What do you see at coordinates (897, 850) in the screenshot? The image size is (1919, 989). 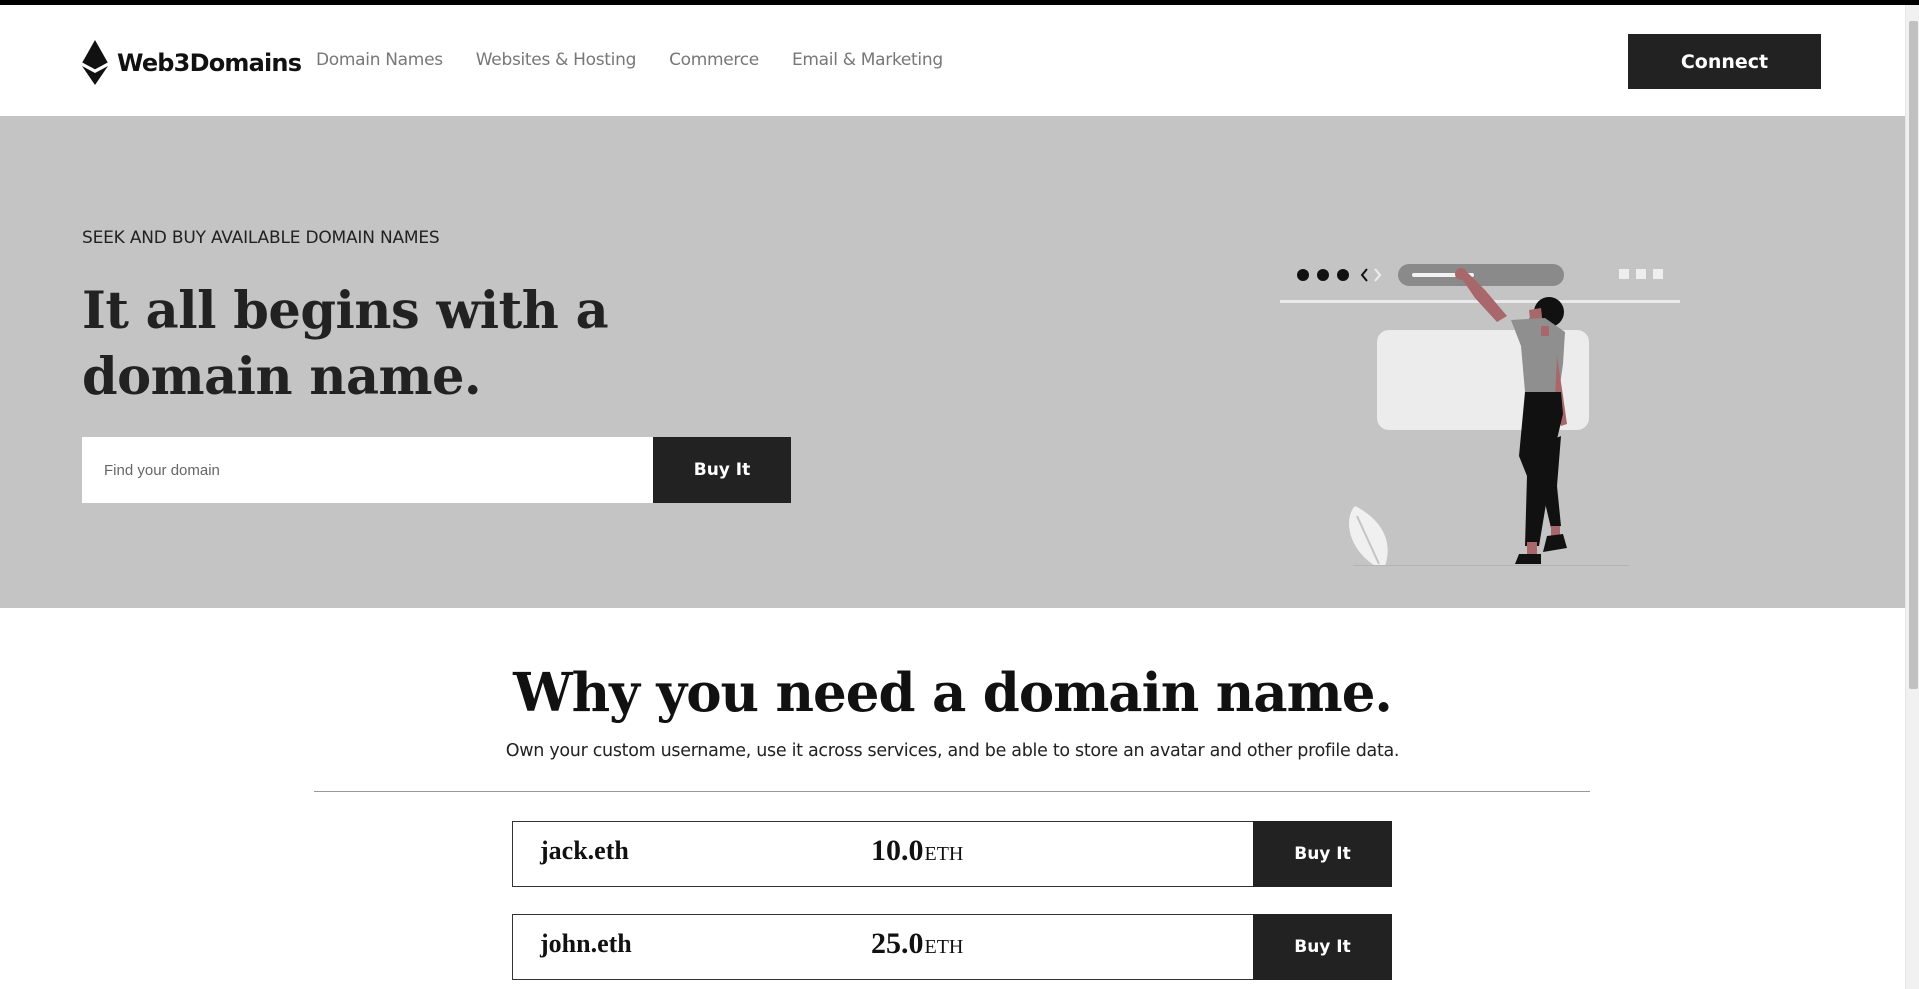 I see `domain-price-value: 10.0` at bounding box center [897, 850].